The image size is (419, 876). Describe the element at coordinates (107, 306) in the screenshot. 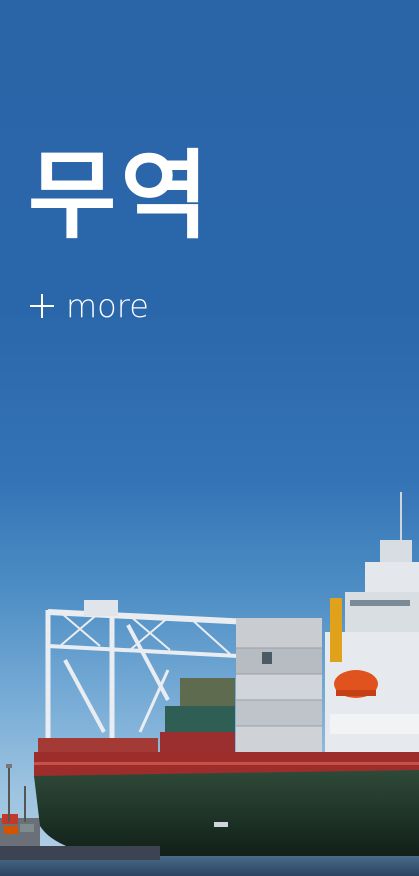

I see `more-label: more` at that location.